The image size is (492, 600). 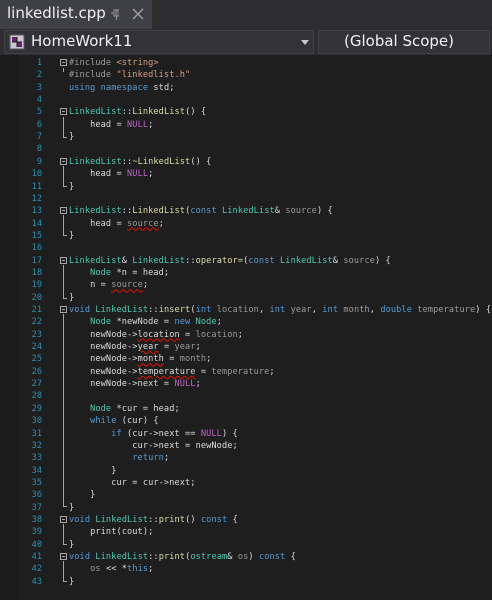 What do you see at coordinates (138, 14) in the screenshot?
I see `close-icon` at bounding box center [138, 14].